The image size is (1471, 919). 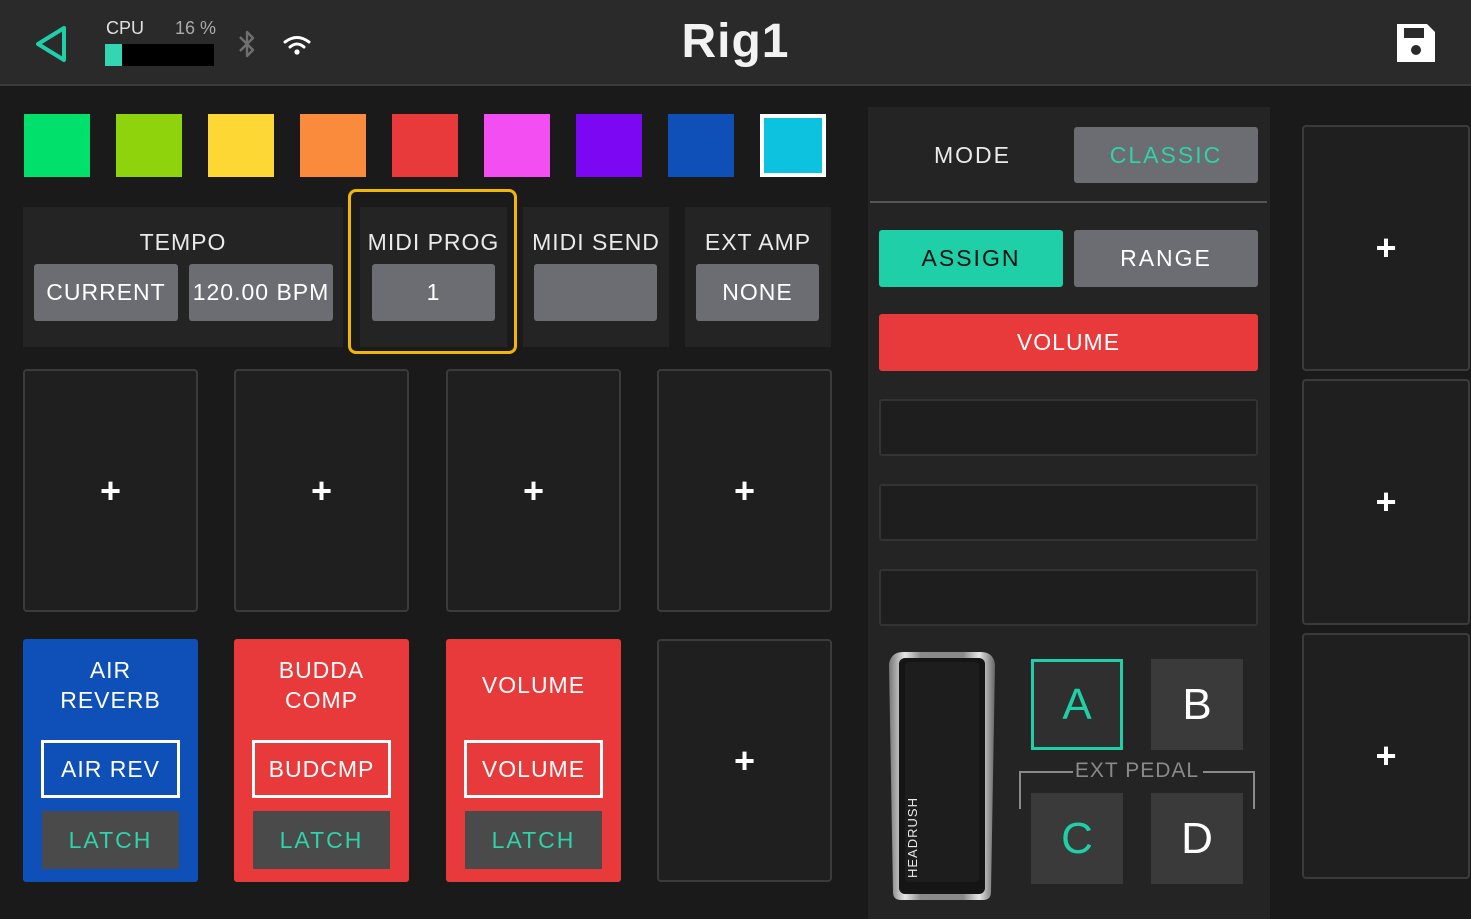 I want to click on footswitch-tag: VOLUME, so click(x=533, y=769).